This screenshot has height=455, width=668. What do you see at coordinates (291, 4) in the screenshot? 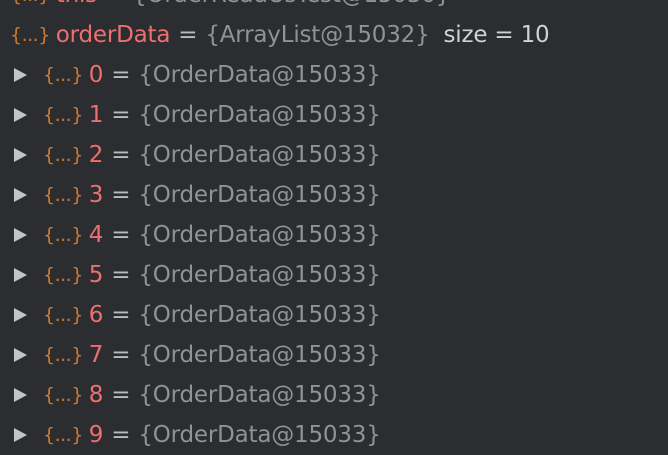
I see `variable-value: {OrderReadUsTest@15030}` at bounding box center [291, 4].